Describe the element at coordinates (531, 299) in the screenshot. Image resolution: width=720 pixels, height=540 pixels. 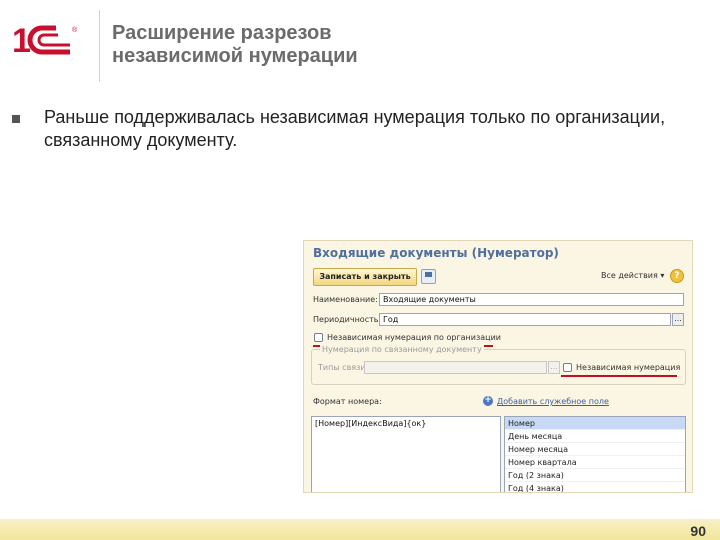
I see `name-field: Входящие документы` at that location.